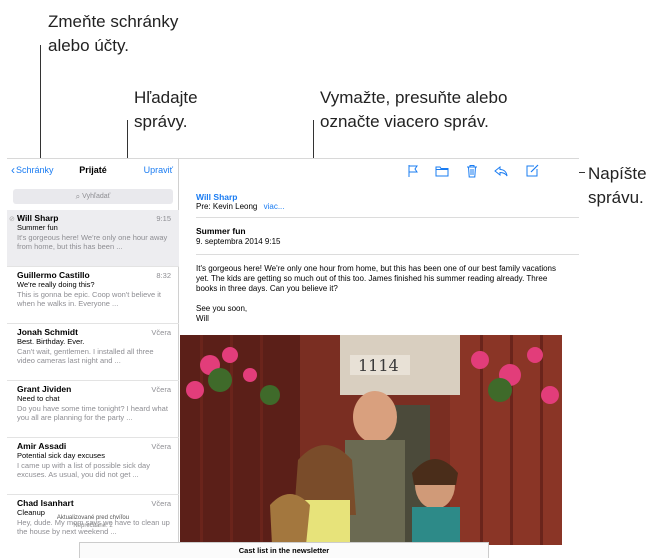 The width and height of the screenshot is (658, 558). I want to click on attachment-icon: ⊘, so click(12, 219).